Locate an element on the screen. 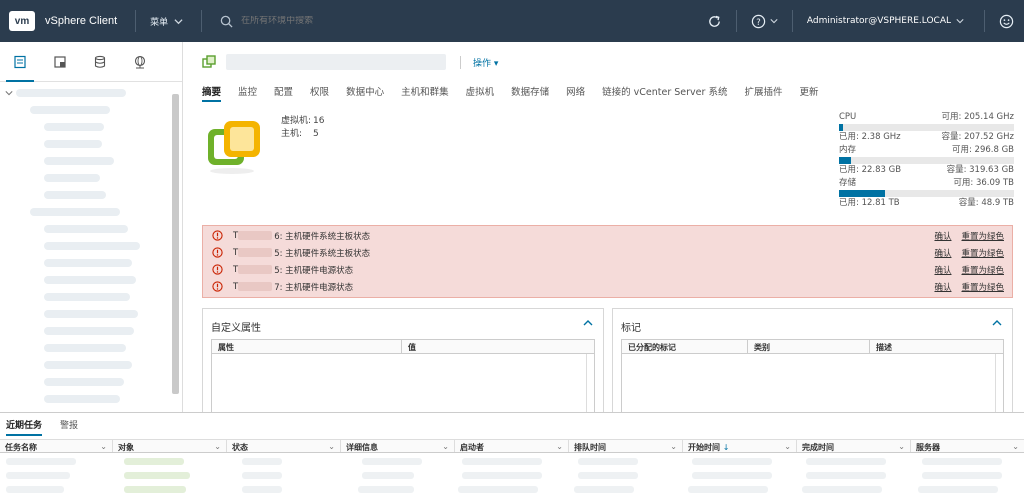 The width and height of the screenshot is (1024, 501). meter-bar is located at coordinates (926, 160).